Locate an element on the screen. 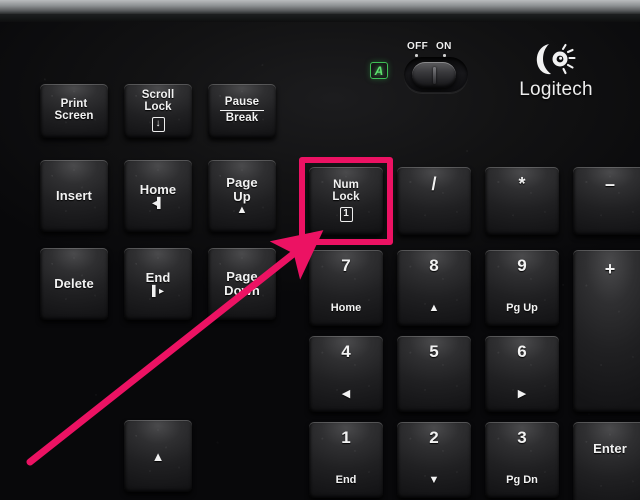 This screenshot has width=640, height=500. logitech-wordmark: Logitech is located at coordinates (556, 89).